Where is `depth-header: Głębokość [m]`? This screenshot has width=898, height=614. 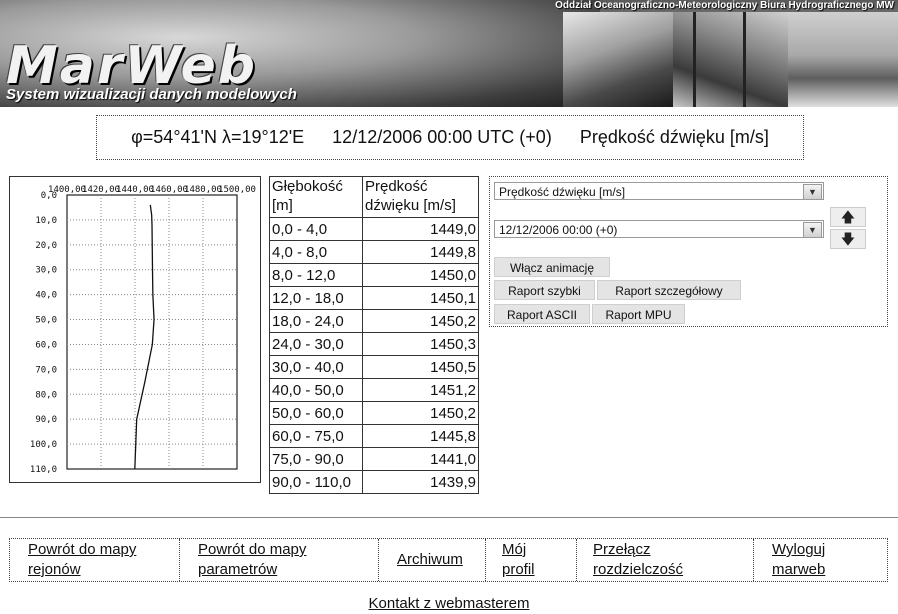 depth-header: Głębokość [m] is located at coordinates (316, 197).